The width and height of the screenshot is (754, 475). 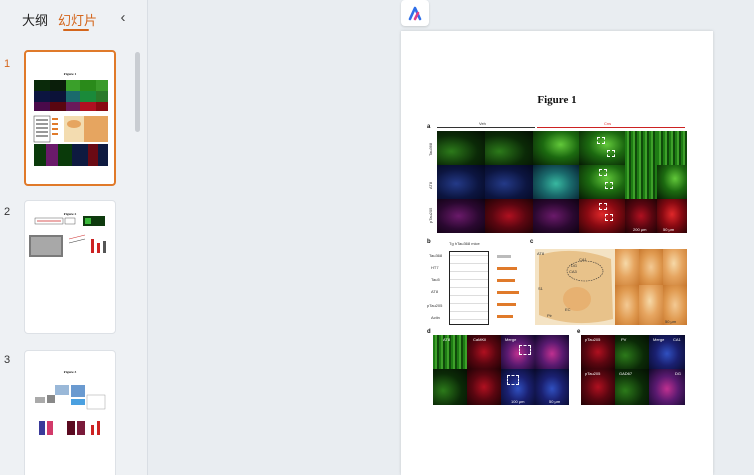 I want to click on slide-thumbnail-item: 3 Figure 3, so click(x=70, y=411).